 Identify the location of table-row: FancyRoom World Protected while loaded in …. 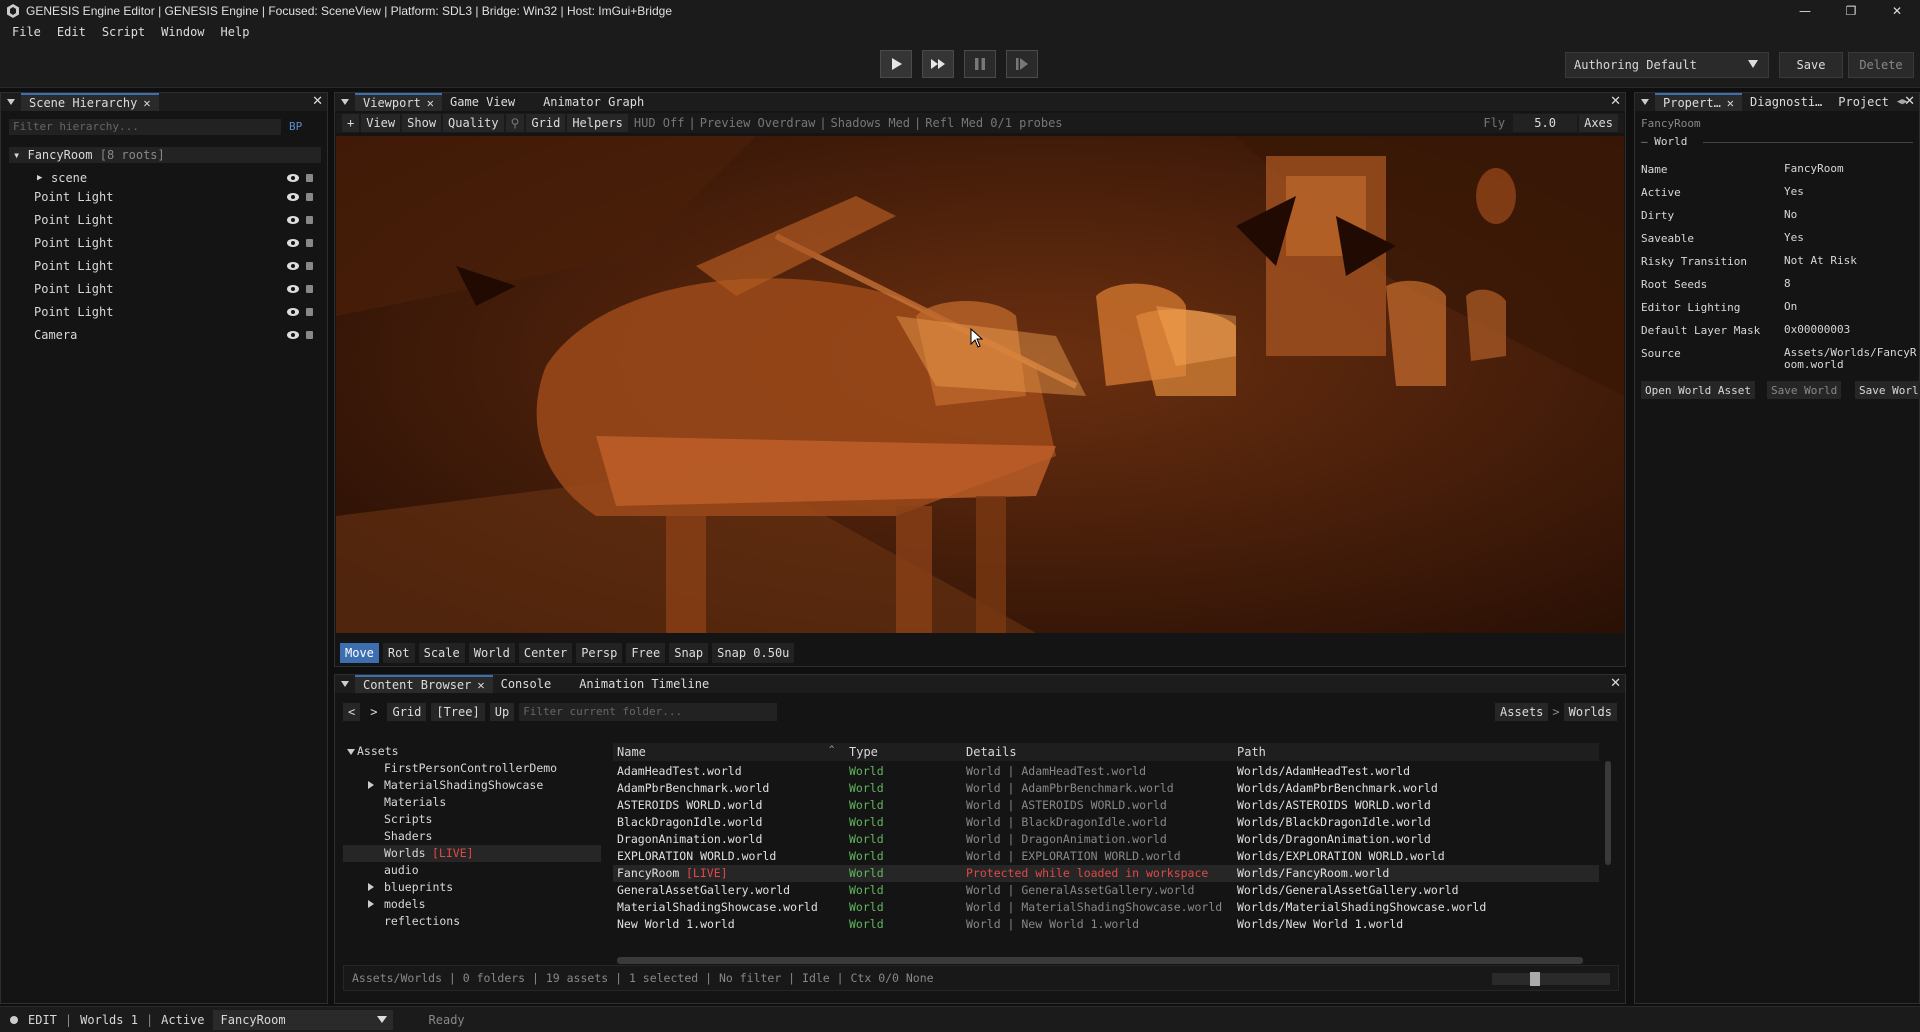
(1106, 873).